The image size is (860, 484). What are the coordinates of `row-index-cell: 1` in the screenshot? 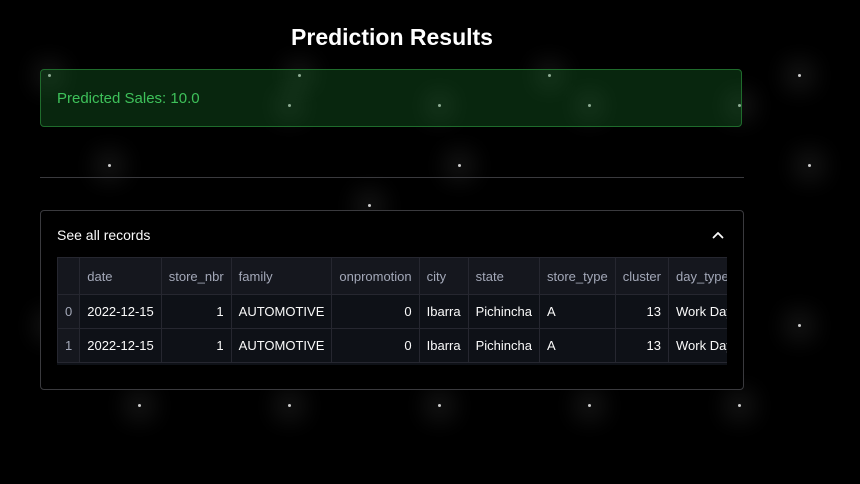 It's located at (69, 345).